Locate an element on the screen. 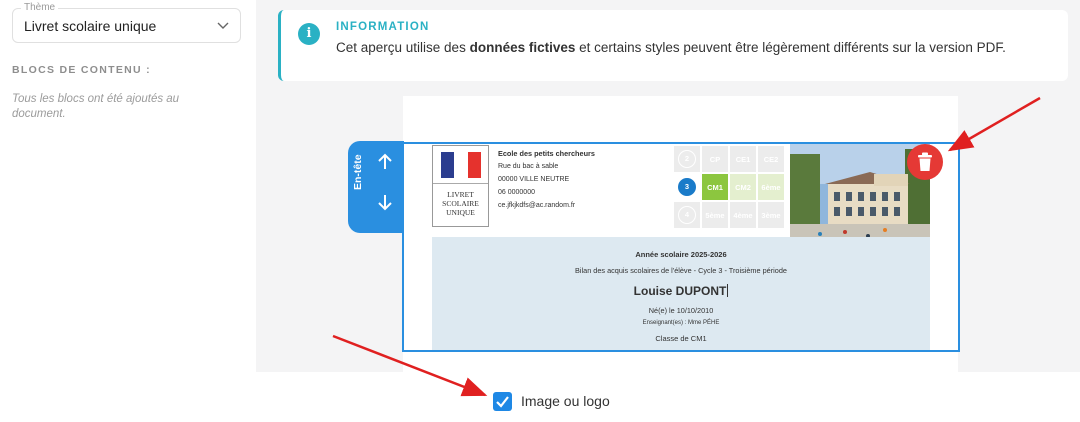 The image size is (1080, 422). info-text-before: Cet aperçu utilise des is located at coordinates (403, 47).